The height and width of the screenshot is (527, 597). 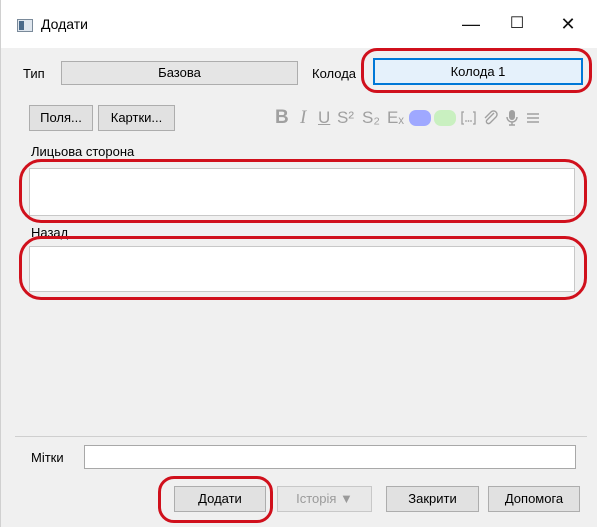 What do you see at coordinates (445, 118) in the screenshot?
I see `highlight-color-button` at bounding box center [445, 118].